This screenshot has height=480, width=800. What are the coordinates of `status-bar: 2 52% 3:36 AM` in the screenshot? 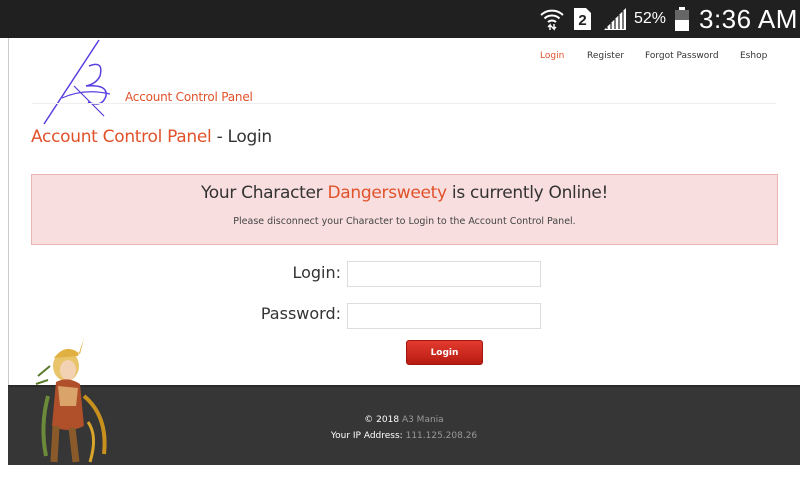 It's located at (400, 19).